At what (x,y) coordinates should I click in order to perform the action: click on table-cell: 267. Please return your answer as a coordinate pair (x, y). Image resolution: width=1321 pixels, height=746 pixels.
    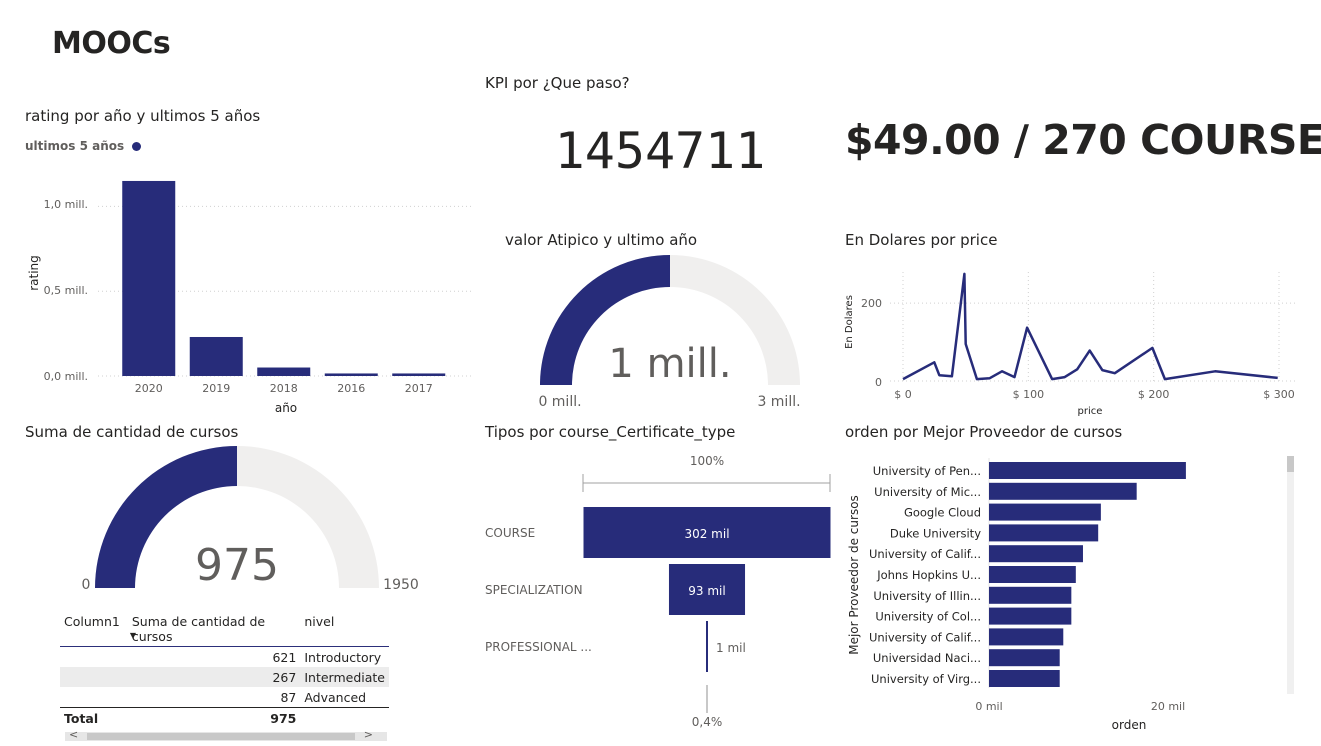
    Looking at the image, I should click on (214, 677).